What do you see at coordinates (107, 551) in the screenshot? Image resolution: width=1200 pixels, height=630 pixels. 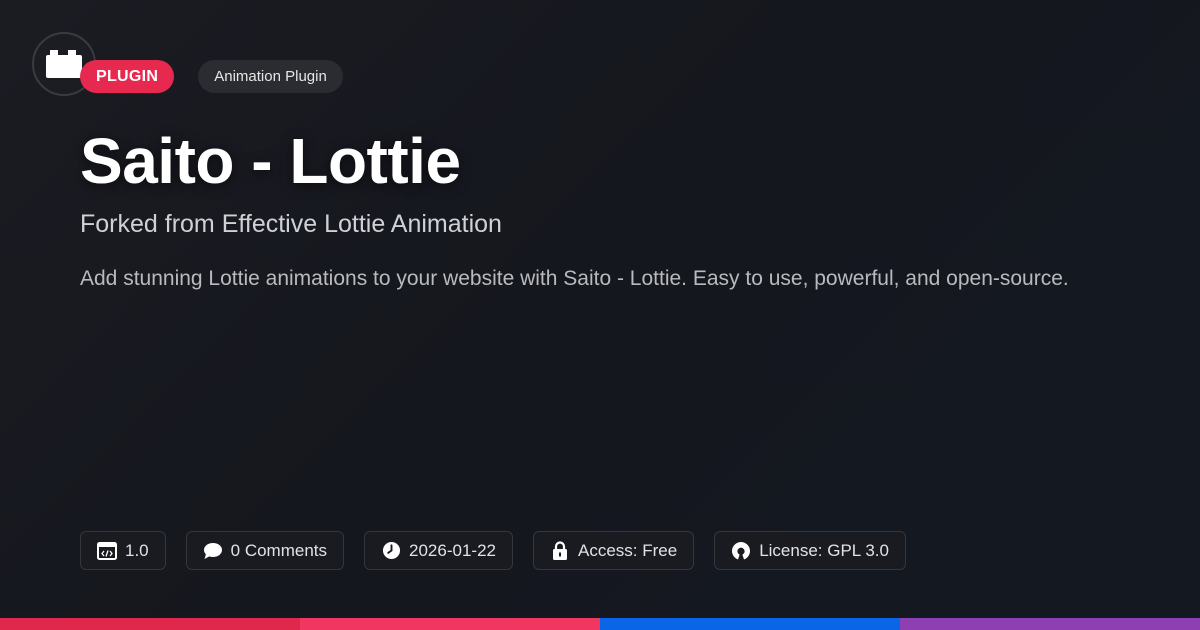 I see `code-window-icon` at bounding box center [107, 551].